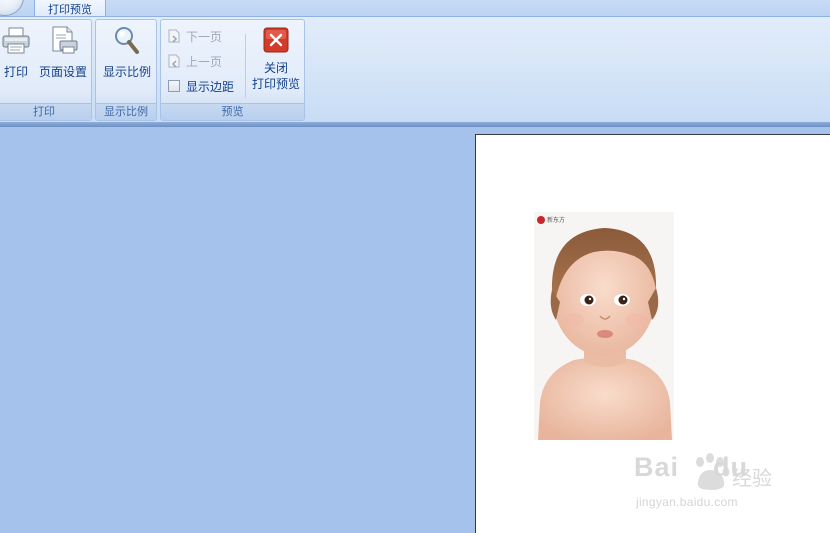 This screenshot has width=830, height=533. What do you see at coordinates (245, 66) in the screenshot?
I see `preview-separator` at bounding box center [245, 66].